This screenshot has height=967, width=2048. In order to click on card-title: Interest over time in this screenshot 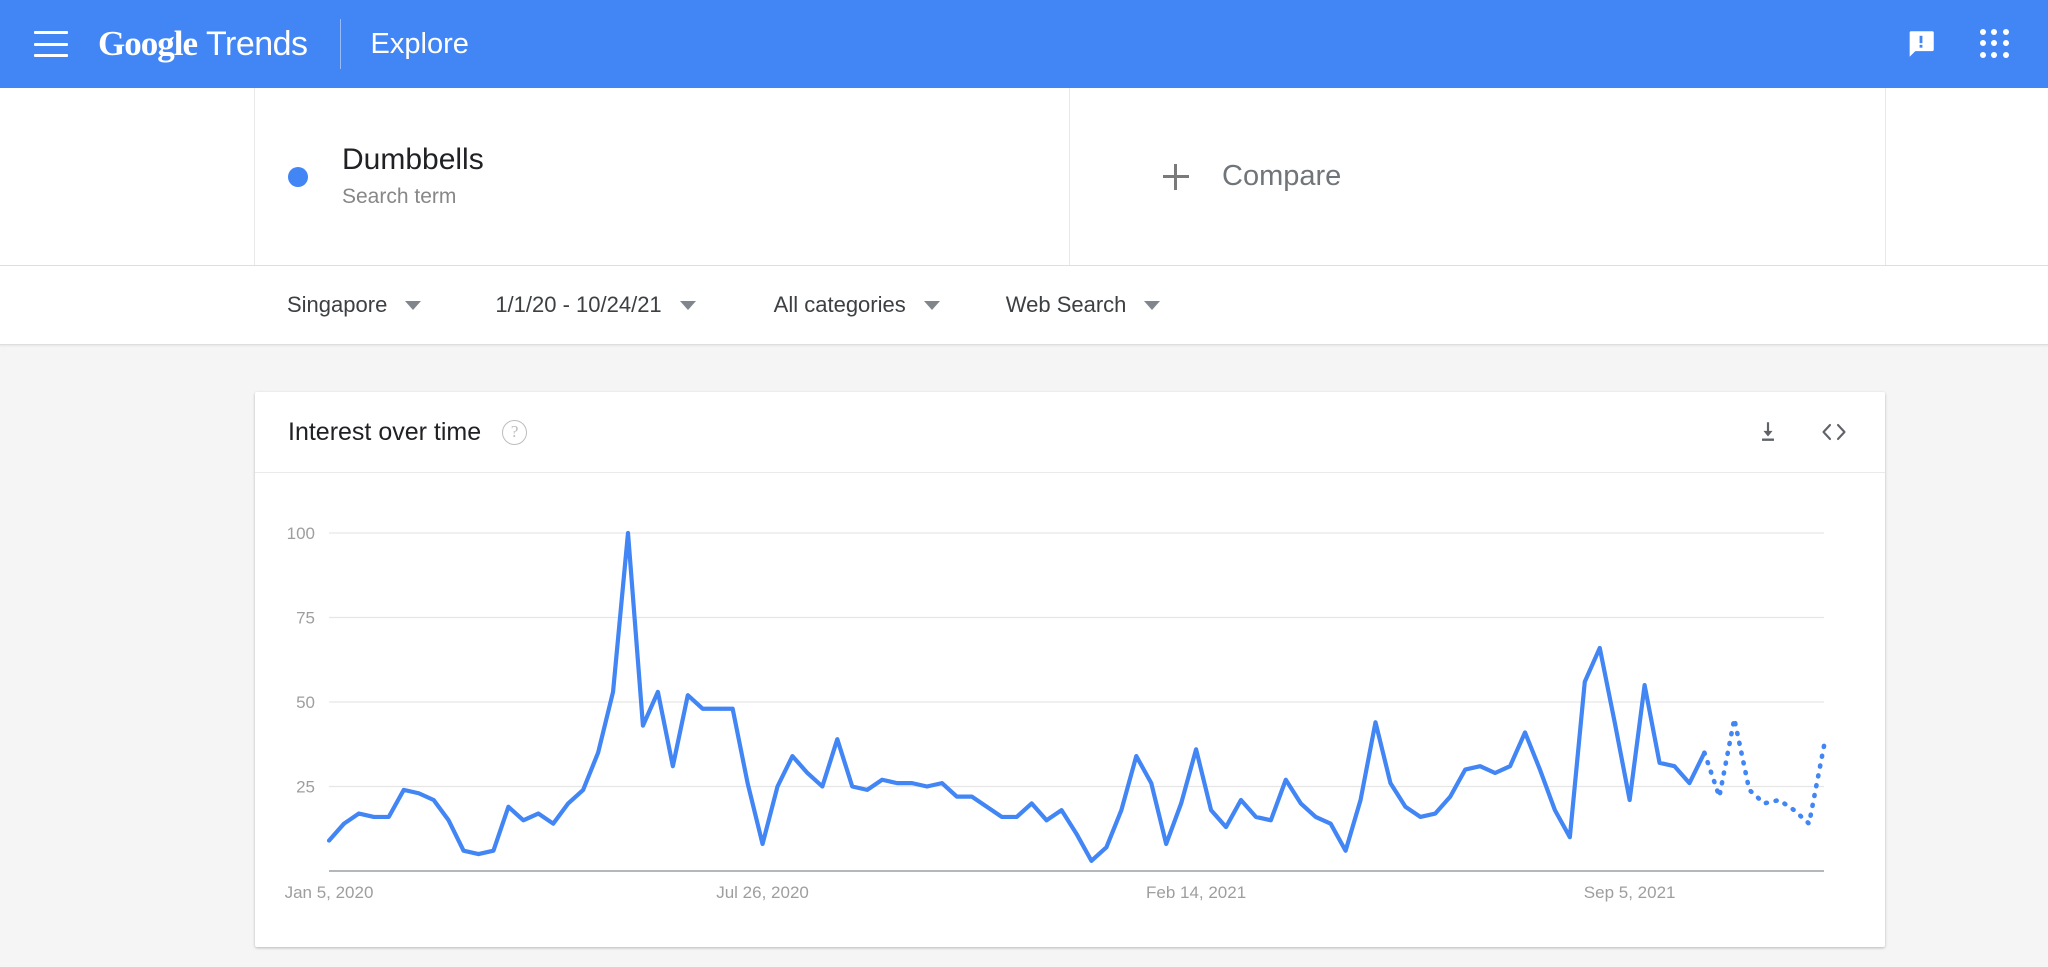, I will do `click(385, 431)`.